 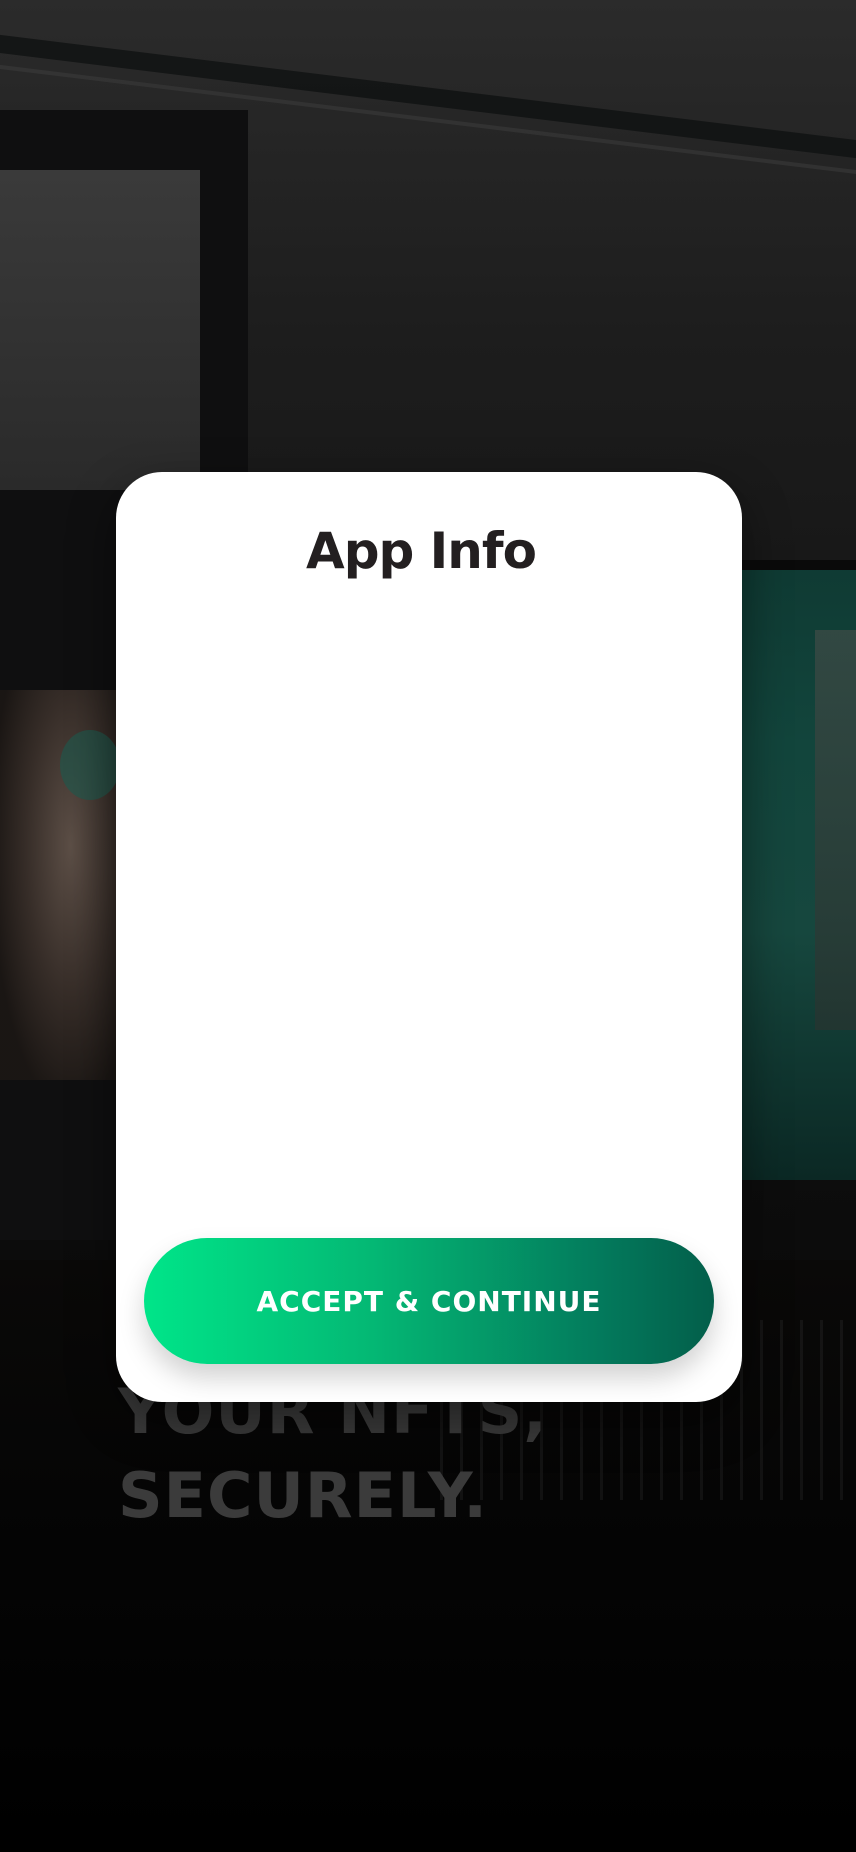 I want to click on accept-continue-button: ACCEPT & CONTINUE, so click(x=429, y=1301).